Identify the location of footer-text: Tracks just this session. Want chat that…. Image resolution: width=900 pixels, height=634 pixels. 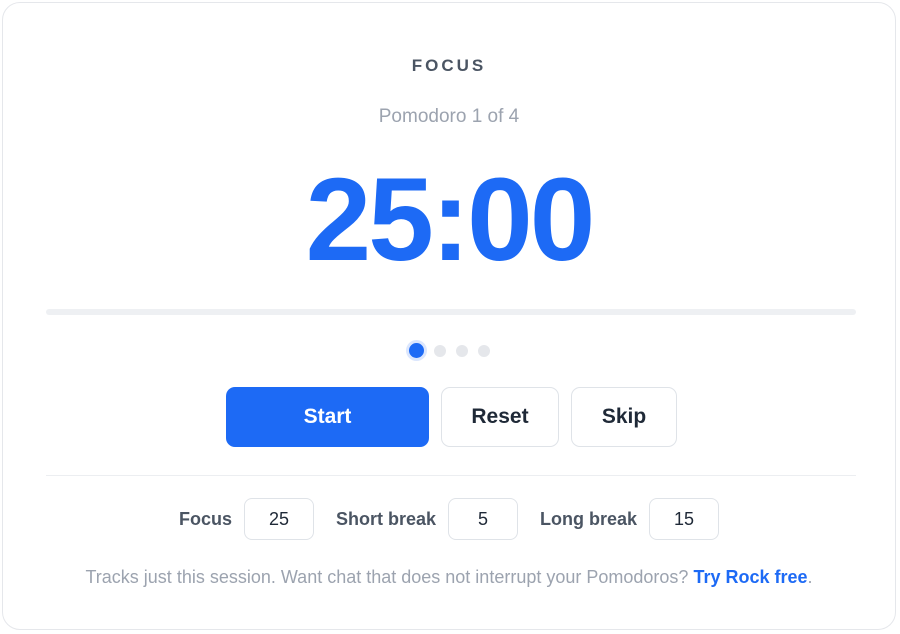
(387, 577).